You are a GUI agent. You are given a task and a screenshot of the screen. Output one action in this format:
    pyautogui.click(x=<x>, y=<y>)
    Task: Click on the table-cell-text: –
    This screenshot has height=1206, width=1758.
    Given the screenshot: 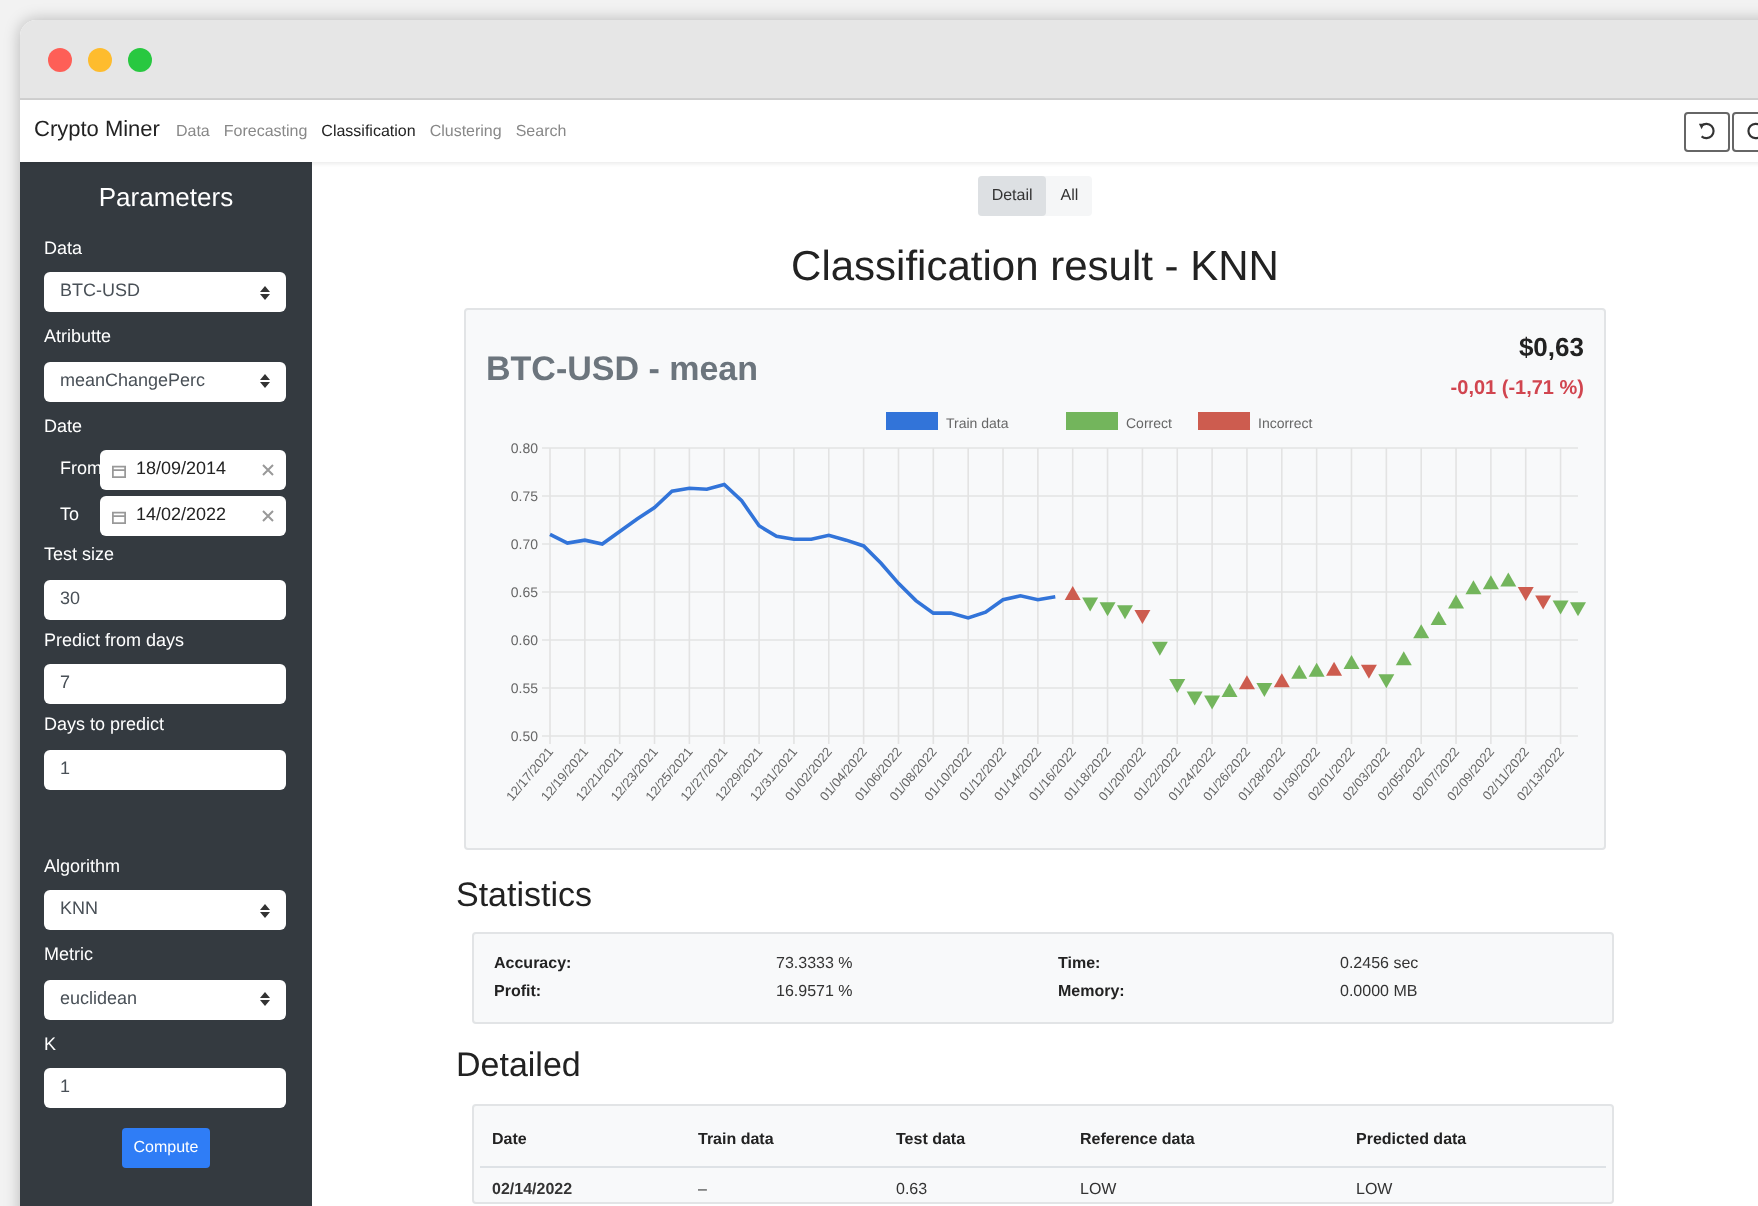 What is the action you would take?
    pyautogui.click(x=703, y=1189)
    